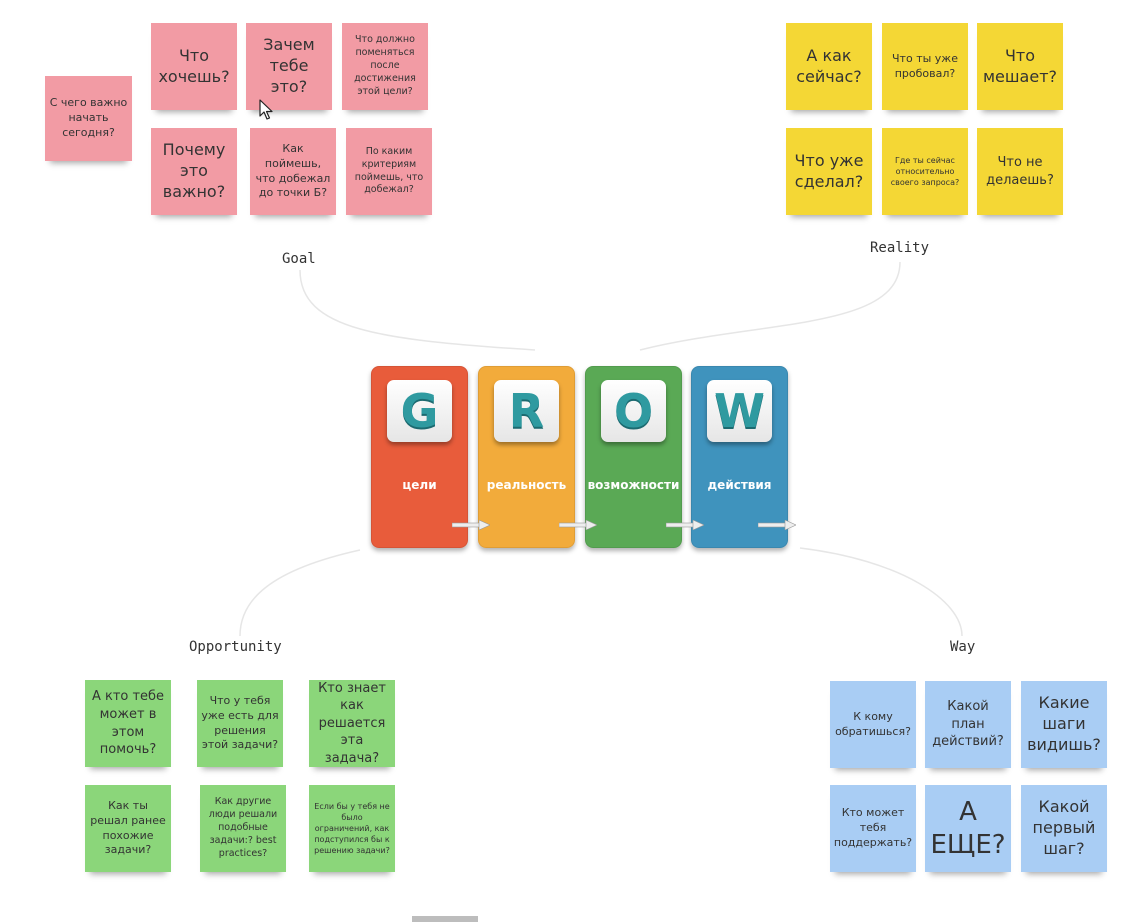  I want to click on sticky-reality-done: Что уже сделал?, so click(829, 171).